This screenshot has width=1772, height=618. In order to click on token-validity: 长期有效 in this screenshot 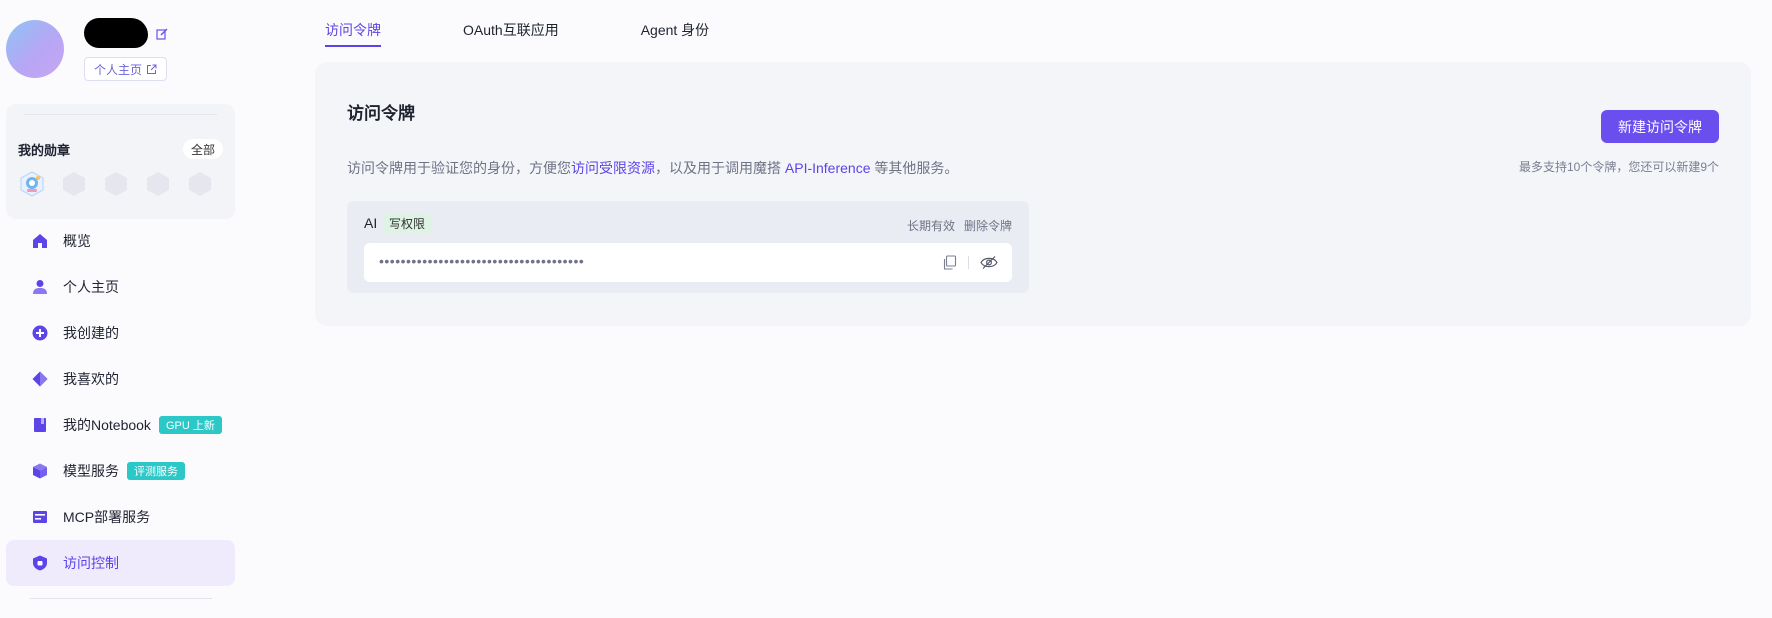, I will do `click(930, 226)`.